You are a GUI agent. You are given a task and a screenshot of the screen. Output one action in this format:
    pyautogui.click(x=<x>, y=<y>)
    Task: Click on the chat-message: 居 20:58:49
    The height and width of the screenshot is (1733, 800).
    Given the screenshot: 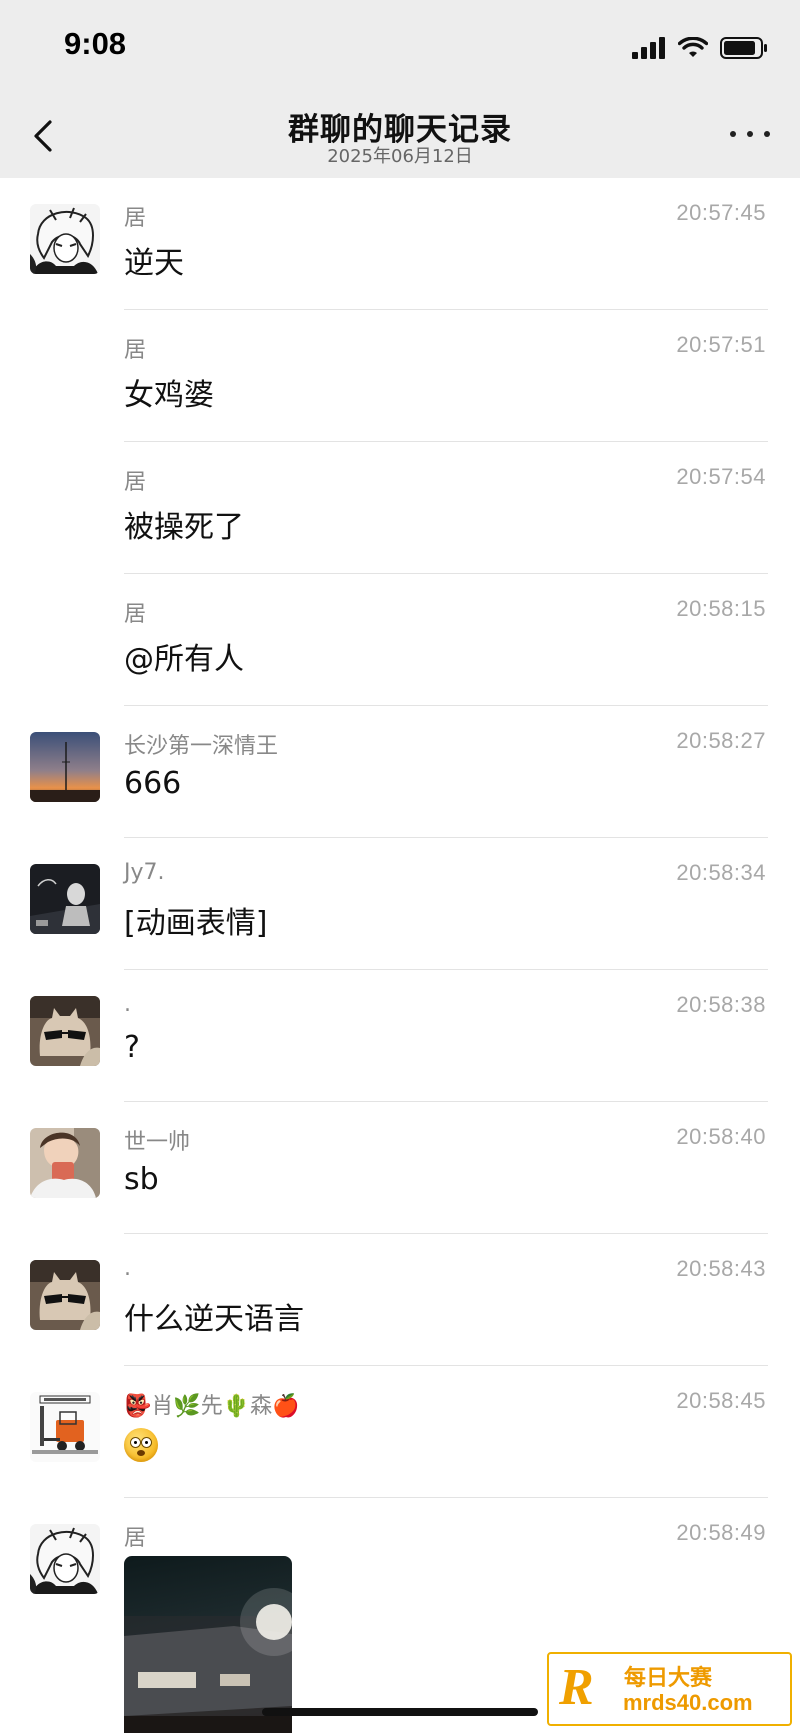 What is the action you would take?
    pyautogui.click(x=400, y=1564)
    